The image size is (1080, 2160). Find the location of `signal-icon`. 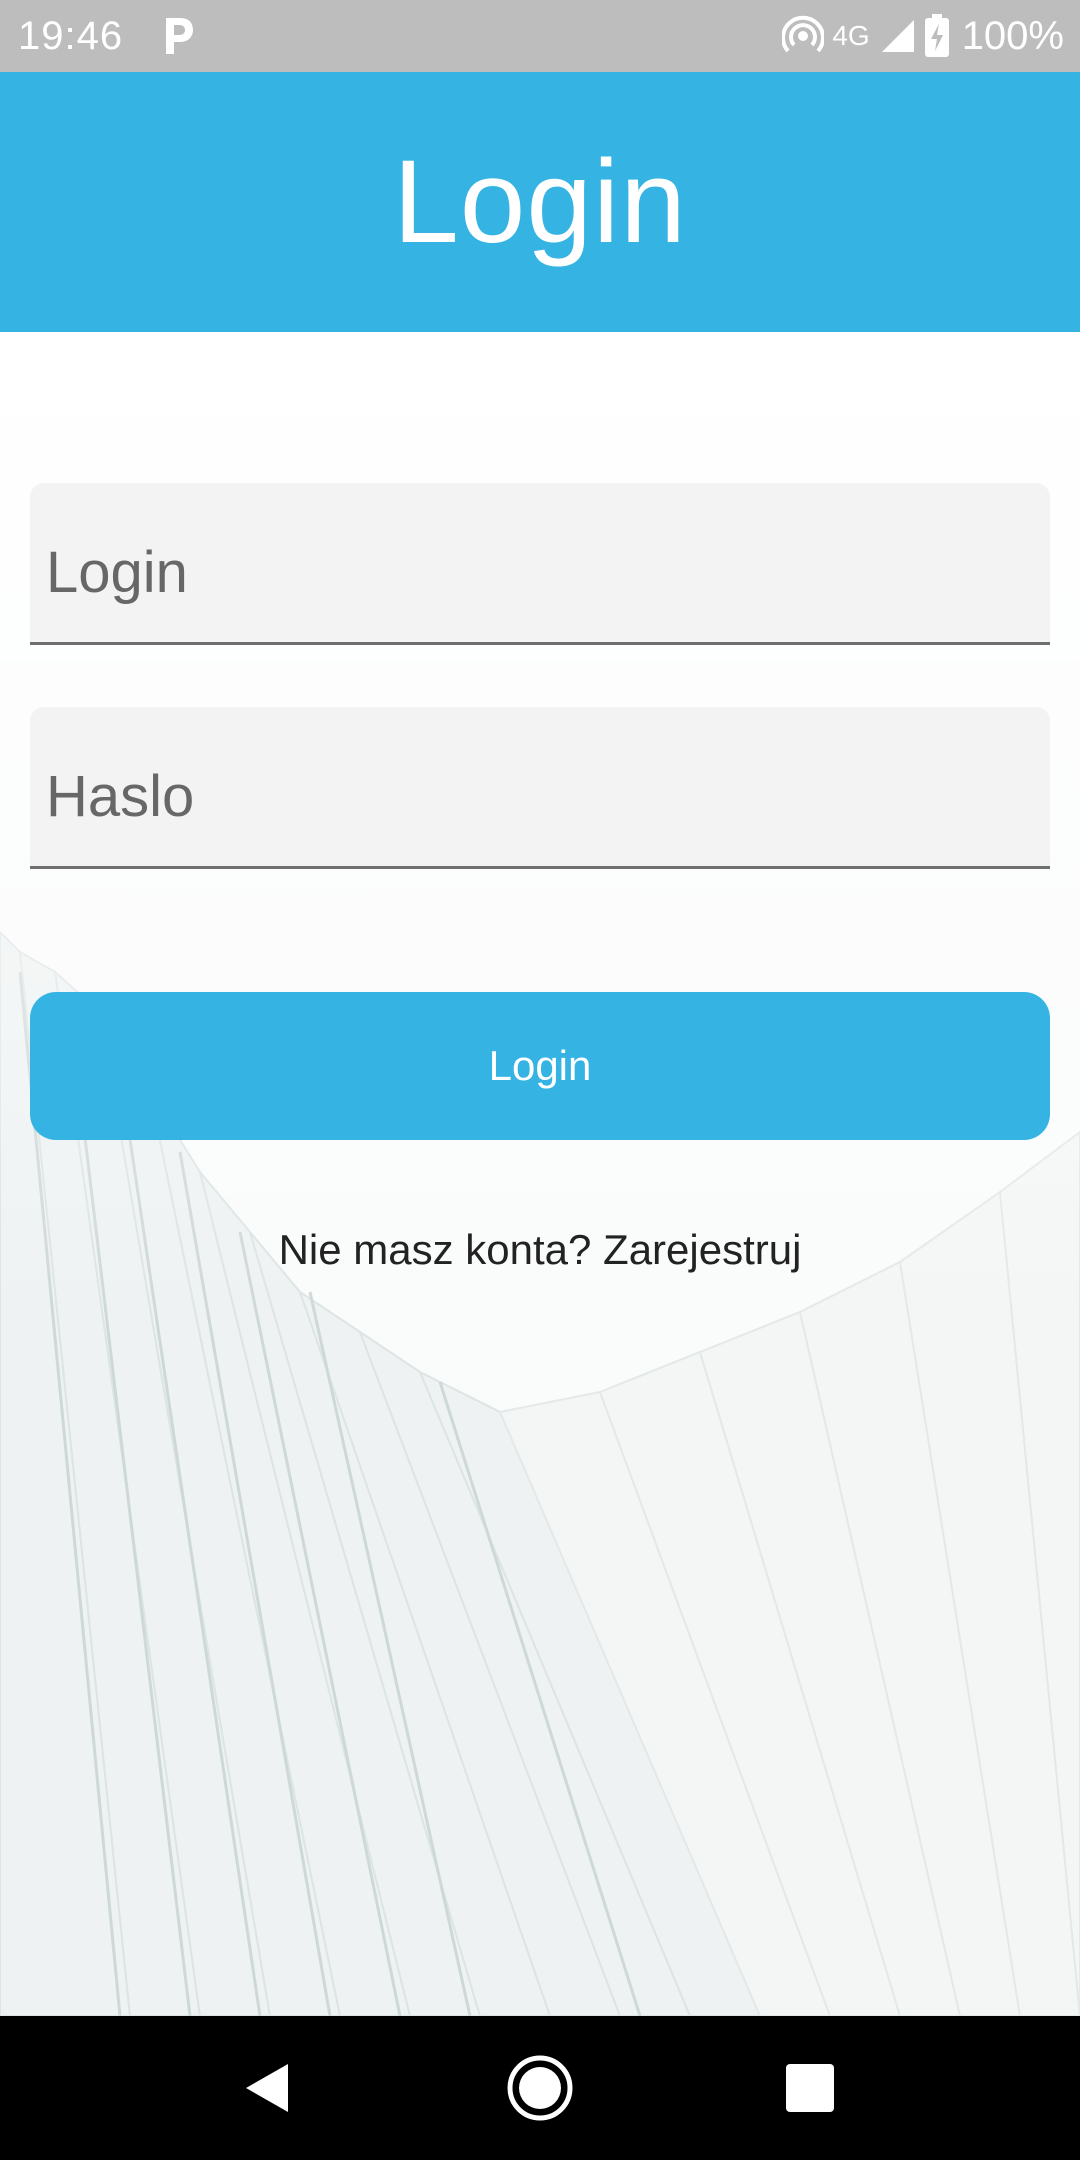

signal-icon is located at coordinates (897, 36).